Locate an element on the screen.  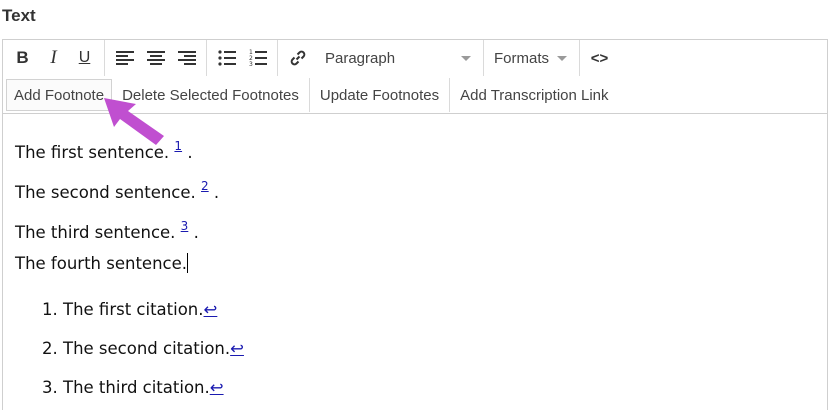
paragraph-text: The third sentence. is located at coordinates (95, 232).